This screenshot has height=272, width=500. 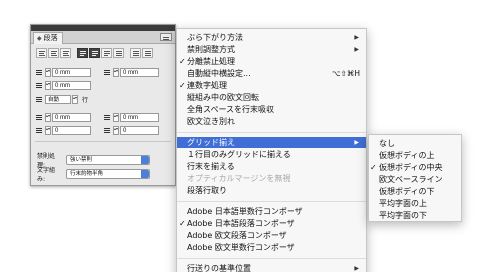 I want to click on space-before-field: 0 mm, so click(x=71, y=117).